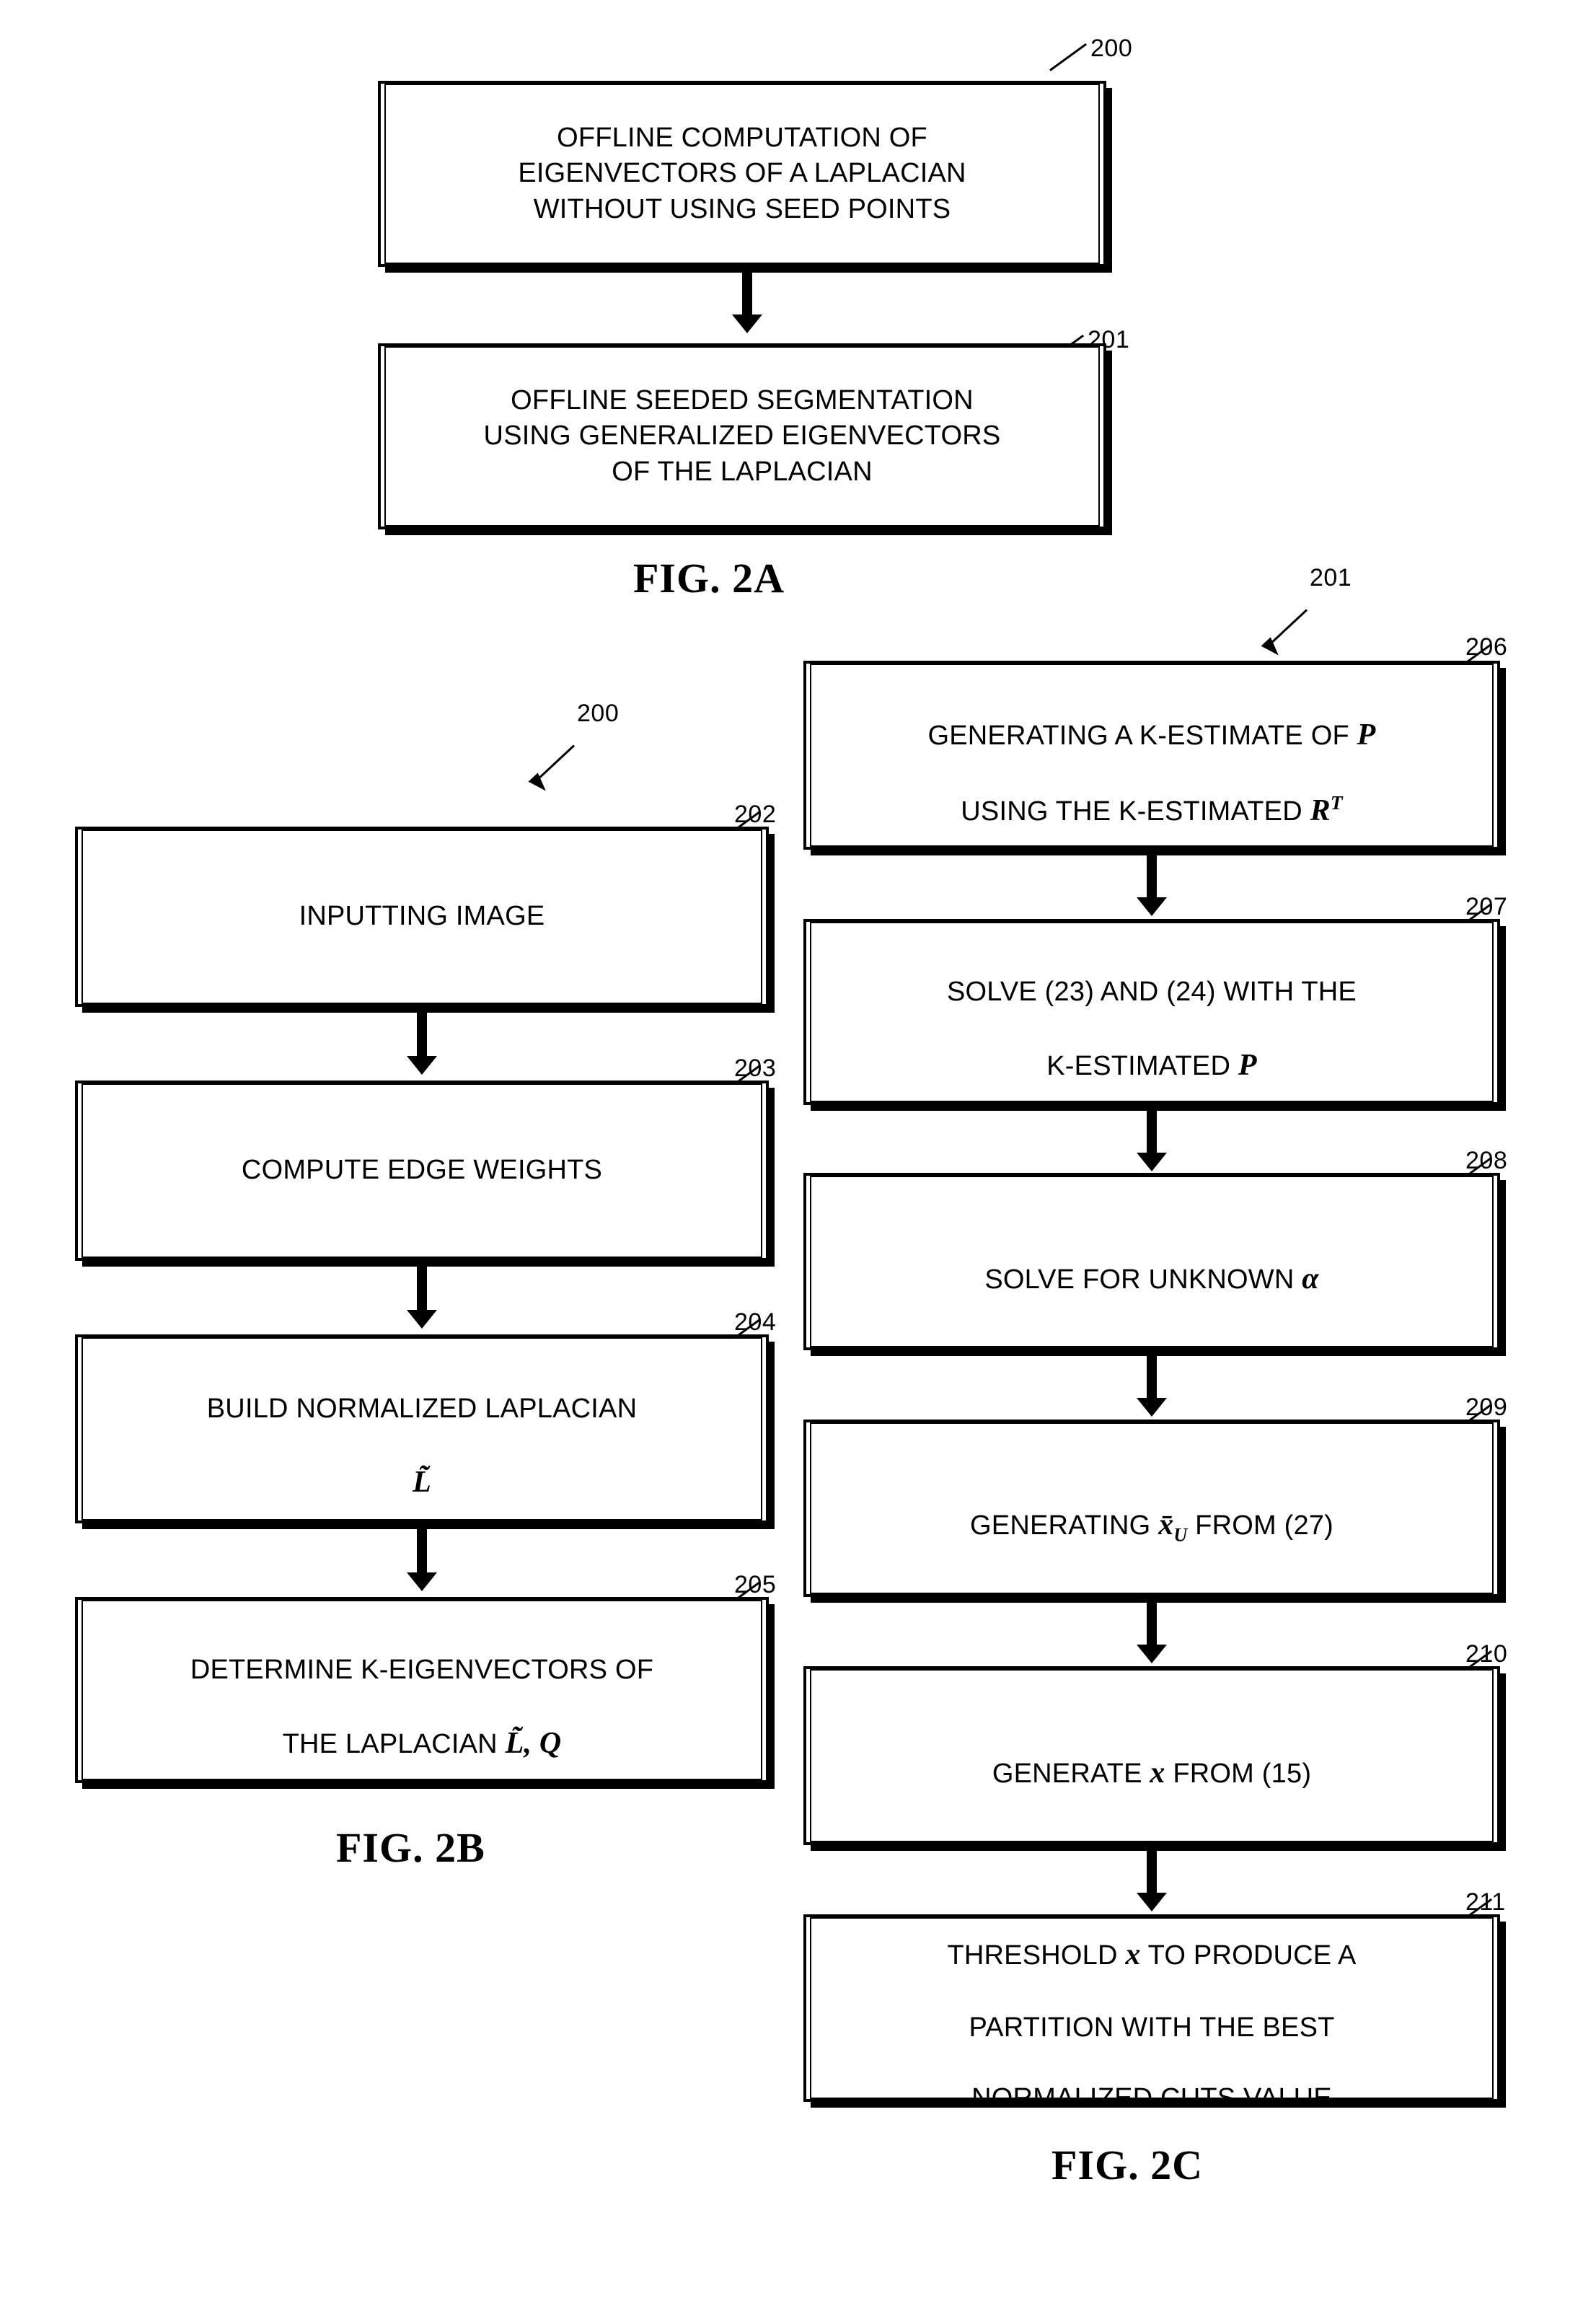  What do you see at coordinates (410, 1848) in the screenshot?
I see `caption-fig-2b: FIG. 2B` at bounding box center [410, 1848].